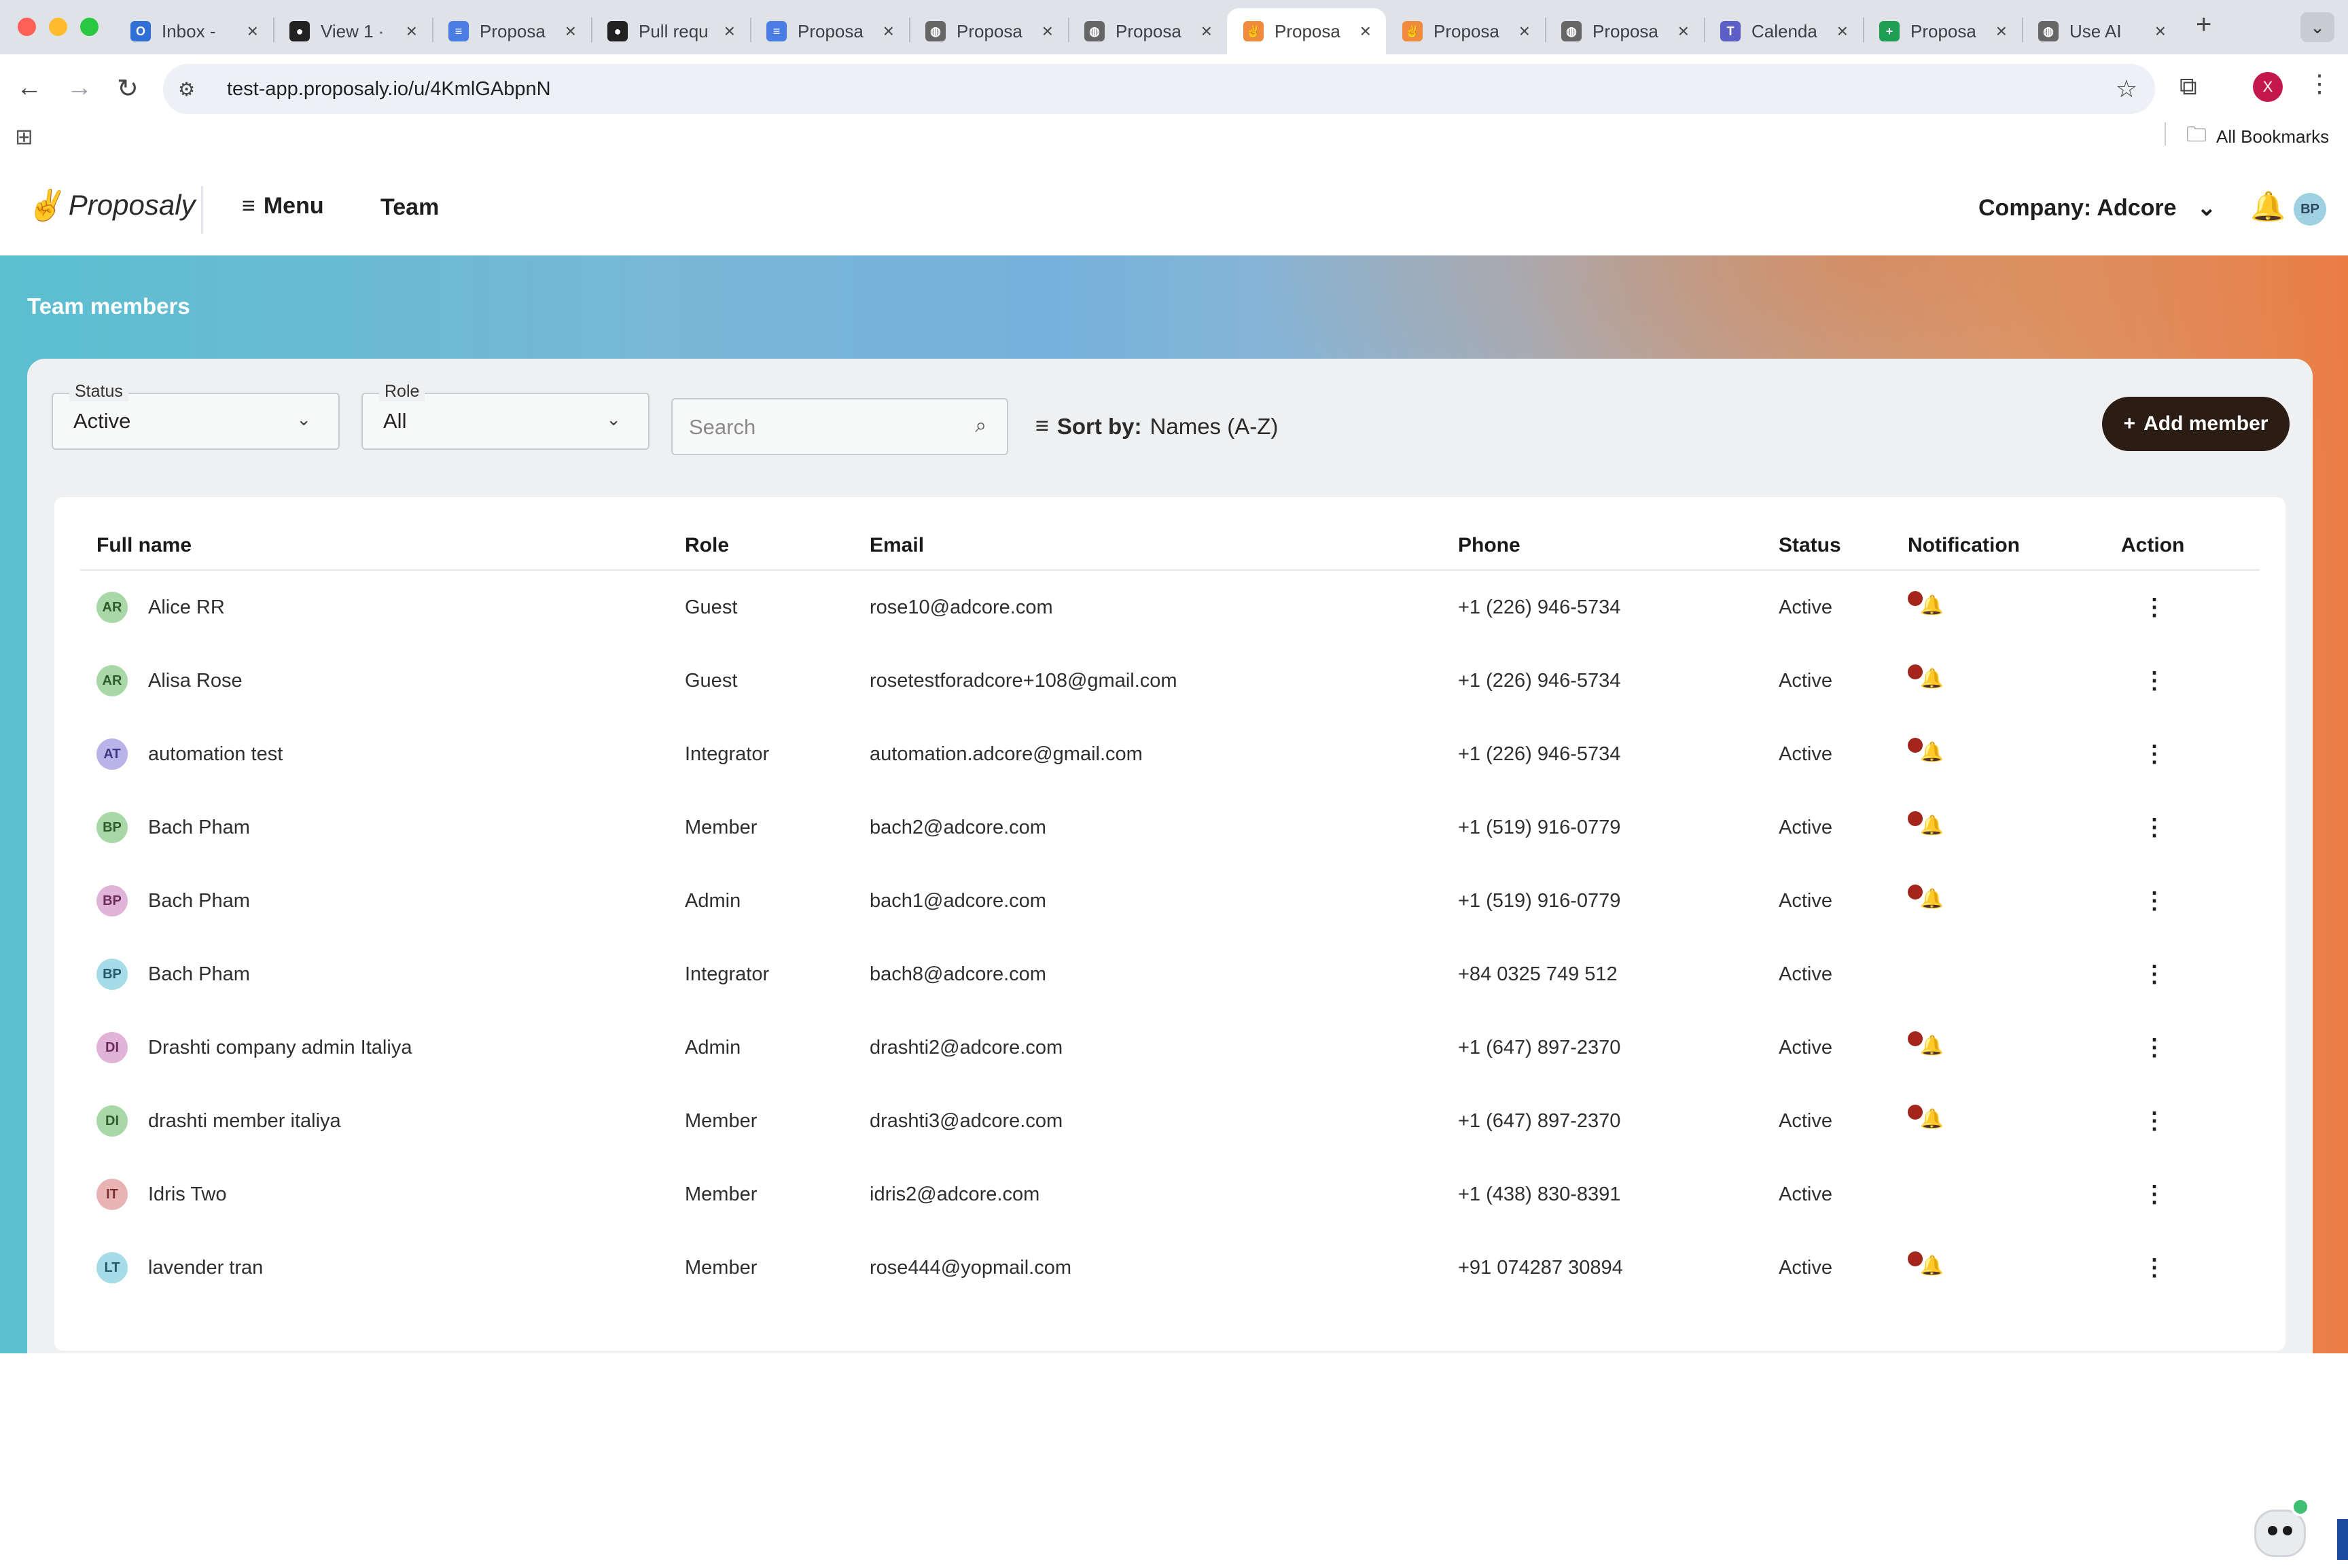 The width and height of the screenshot is (2348, 1568). Describe the element at coordinates (128, 88) in the screenshot. I see `reload-icon: ↻` at that location.